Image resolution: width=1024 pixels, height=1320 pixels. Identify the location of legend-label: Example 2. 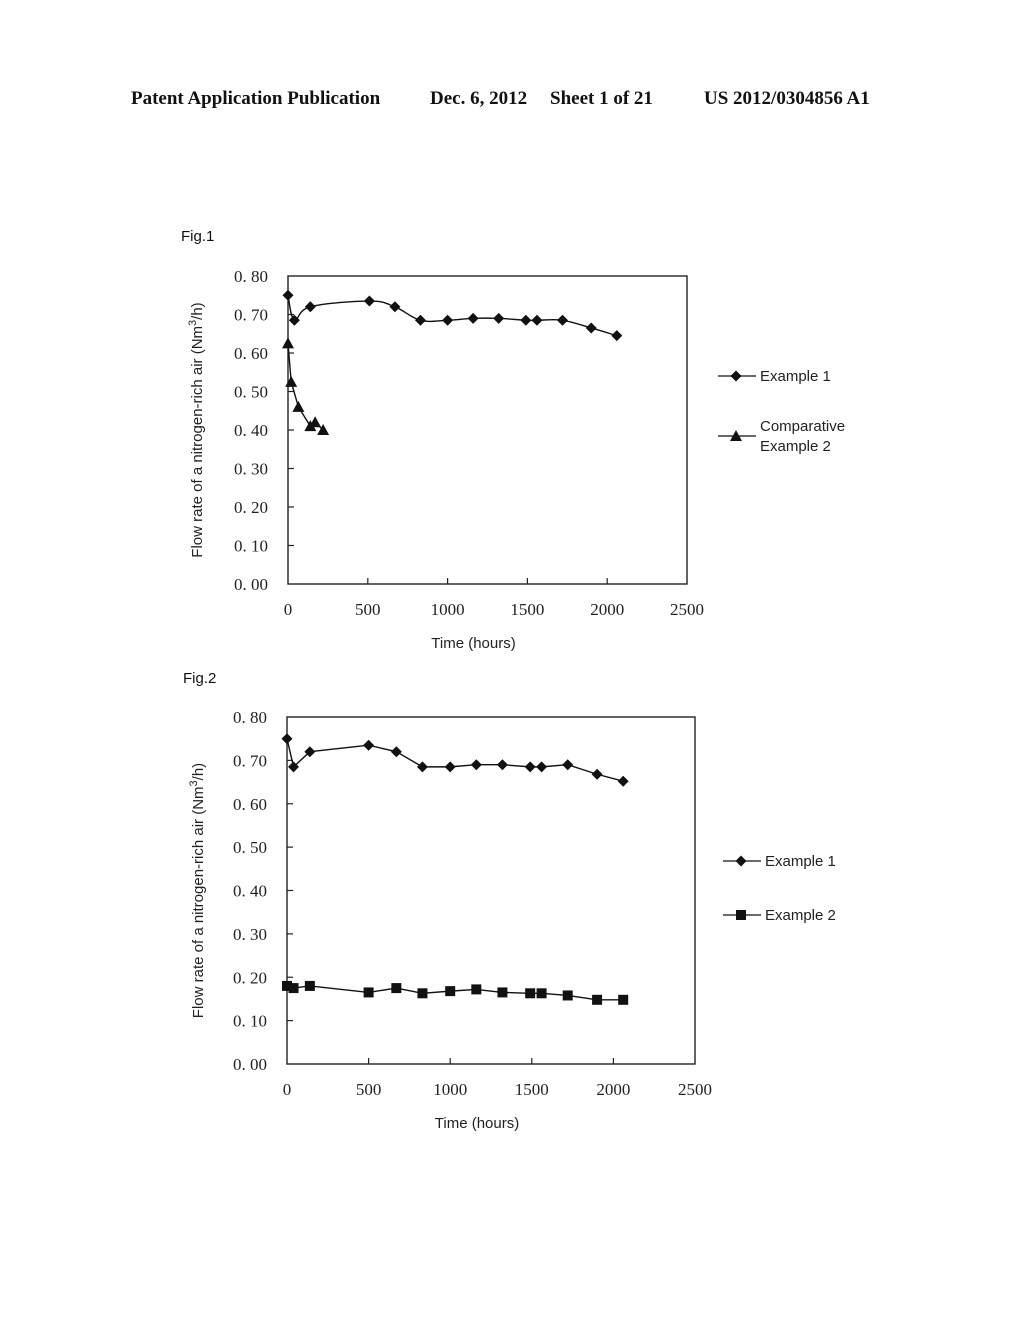
(800, 915).